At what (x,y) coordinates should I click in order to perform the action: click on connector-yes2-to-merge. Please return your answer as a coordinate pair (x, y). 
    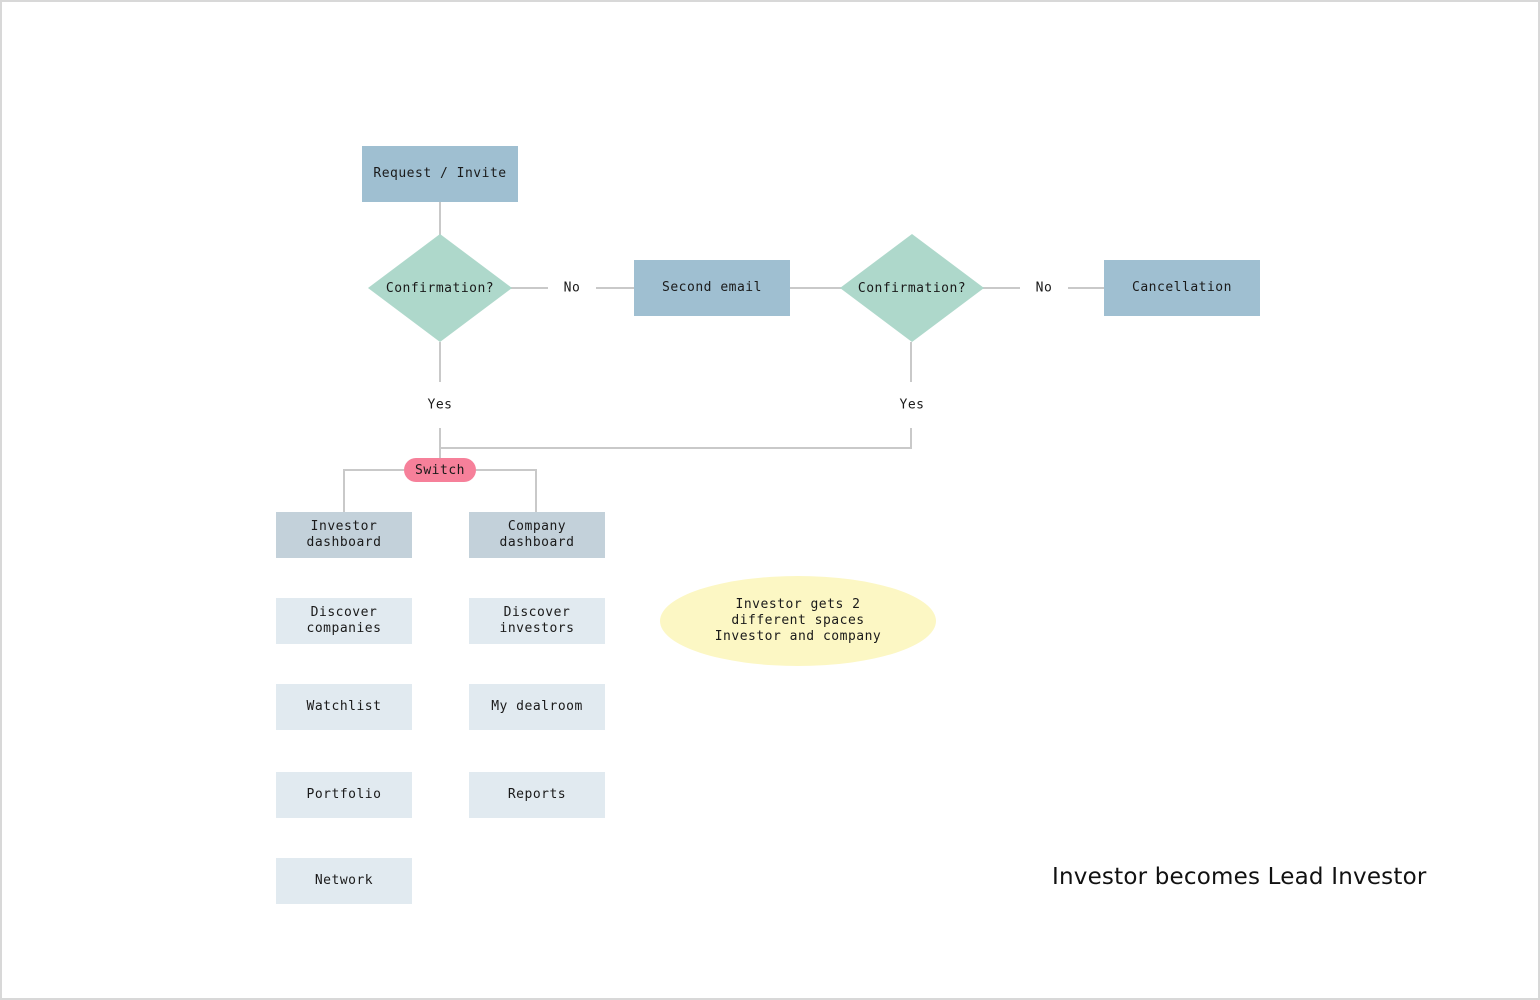
    Looking at the image, I should click on (676, 438).